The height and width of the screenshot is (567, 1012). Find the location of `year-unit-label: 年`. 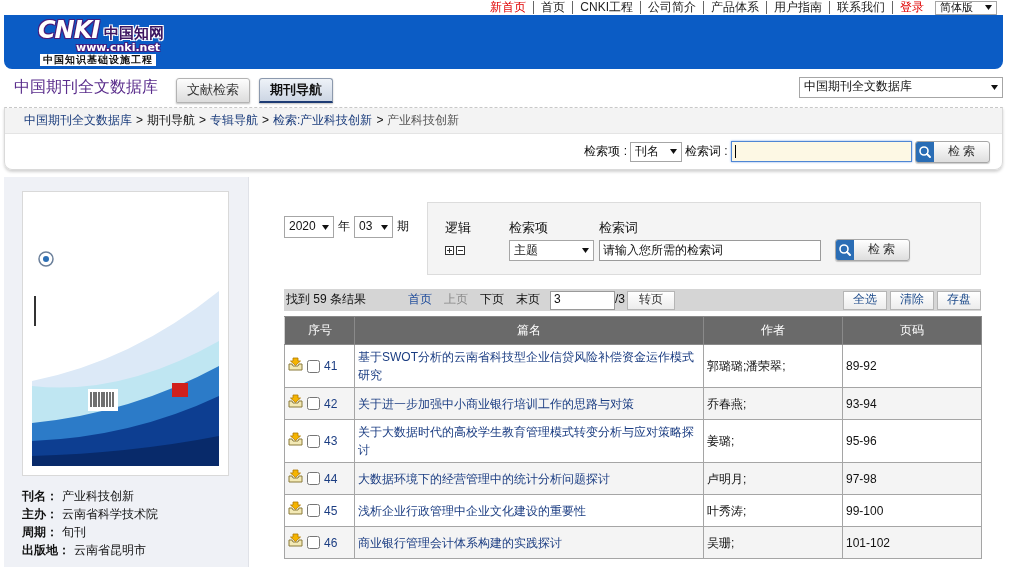

year-unit-label: 年 is located at coordinates (344, 227).